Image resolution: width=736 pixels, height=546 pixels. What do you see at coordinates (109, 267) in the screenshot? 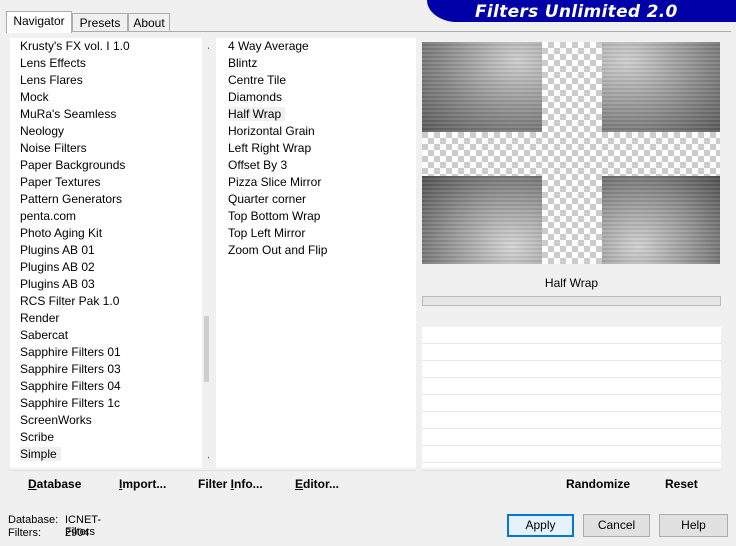
I see `category-item: Plugins AB 02` at bounding box center [109, 267].